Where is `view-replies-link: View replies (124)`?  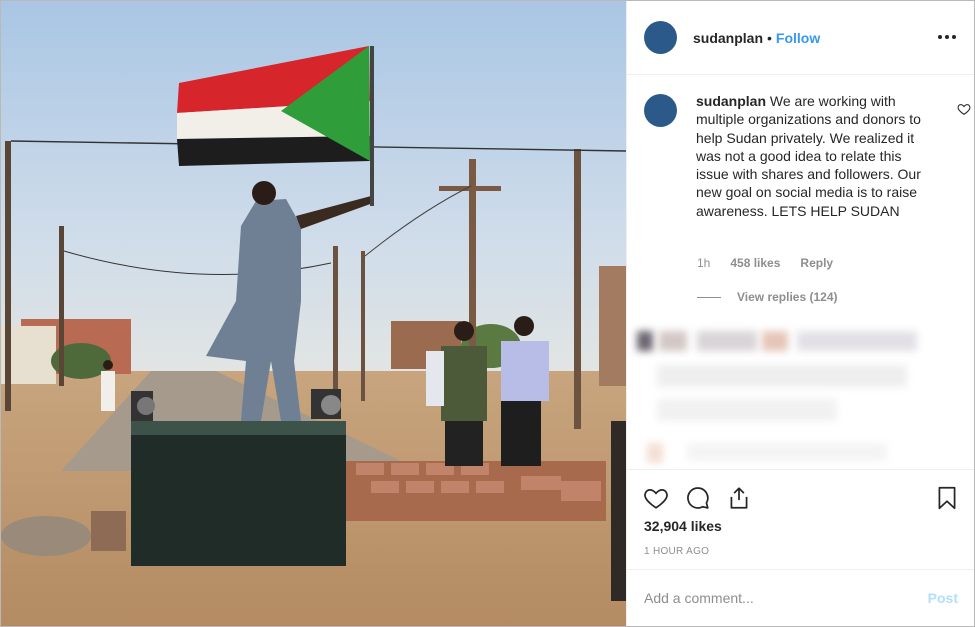
view-replies-link: View replies (124) is located at coordinates (767, 297).